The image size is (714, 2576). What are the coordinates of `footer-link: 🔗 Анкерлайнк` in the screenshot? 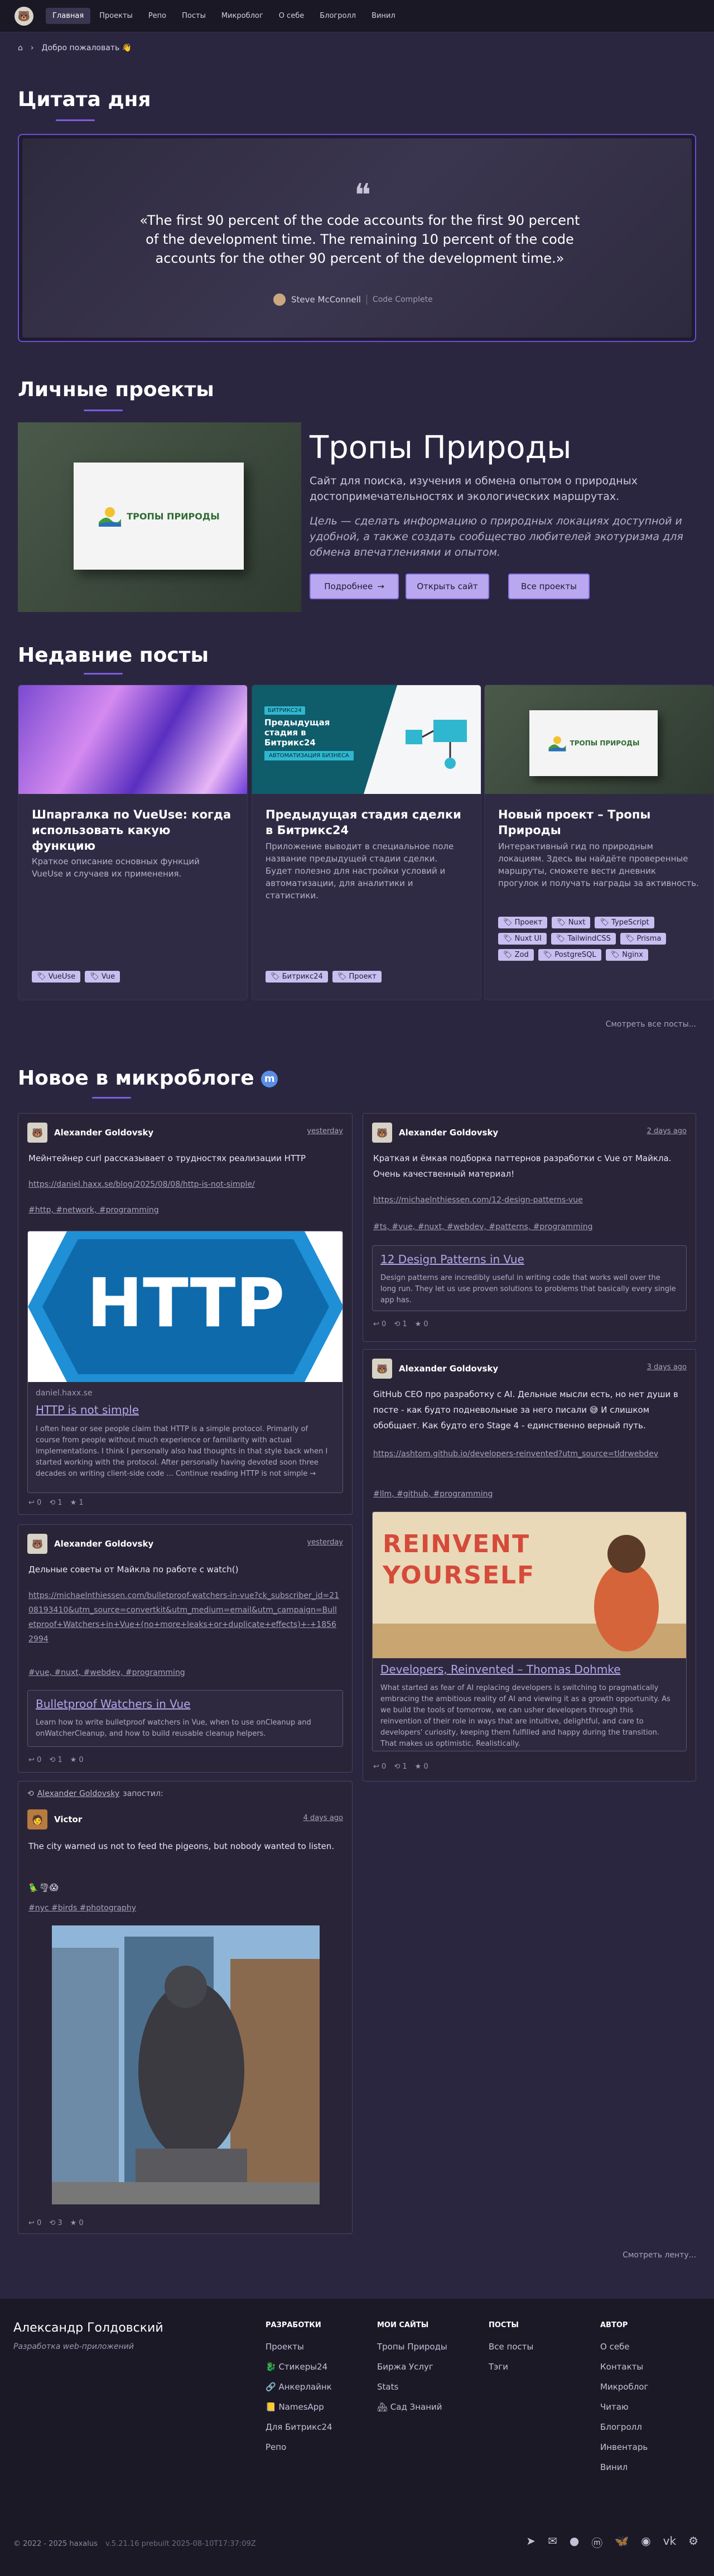 It's located at (299, 2387).